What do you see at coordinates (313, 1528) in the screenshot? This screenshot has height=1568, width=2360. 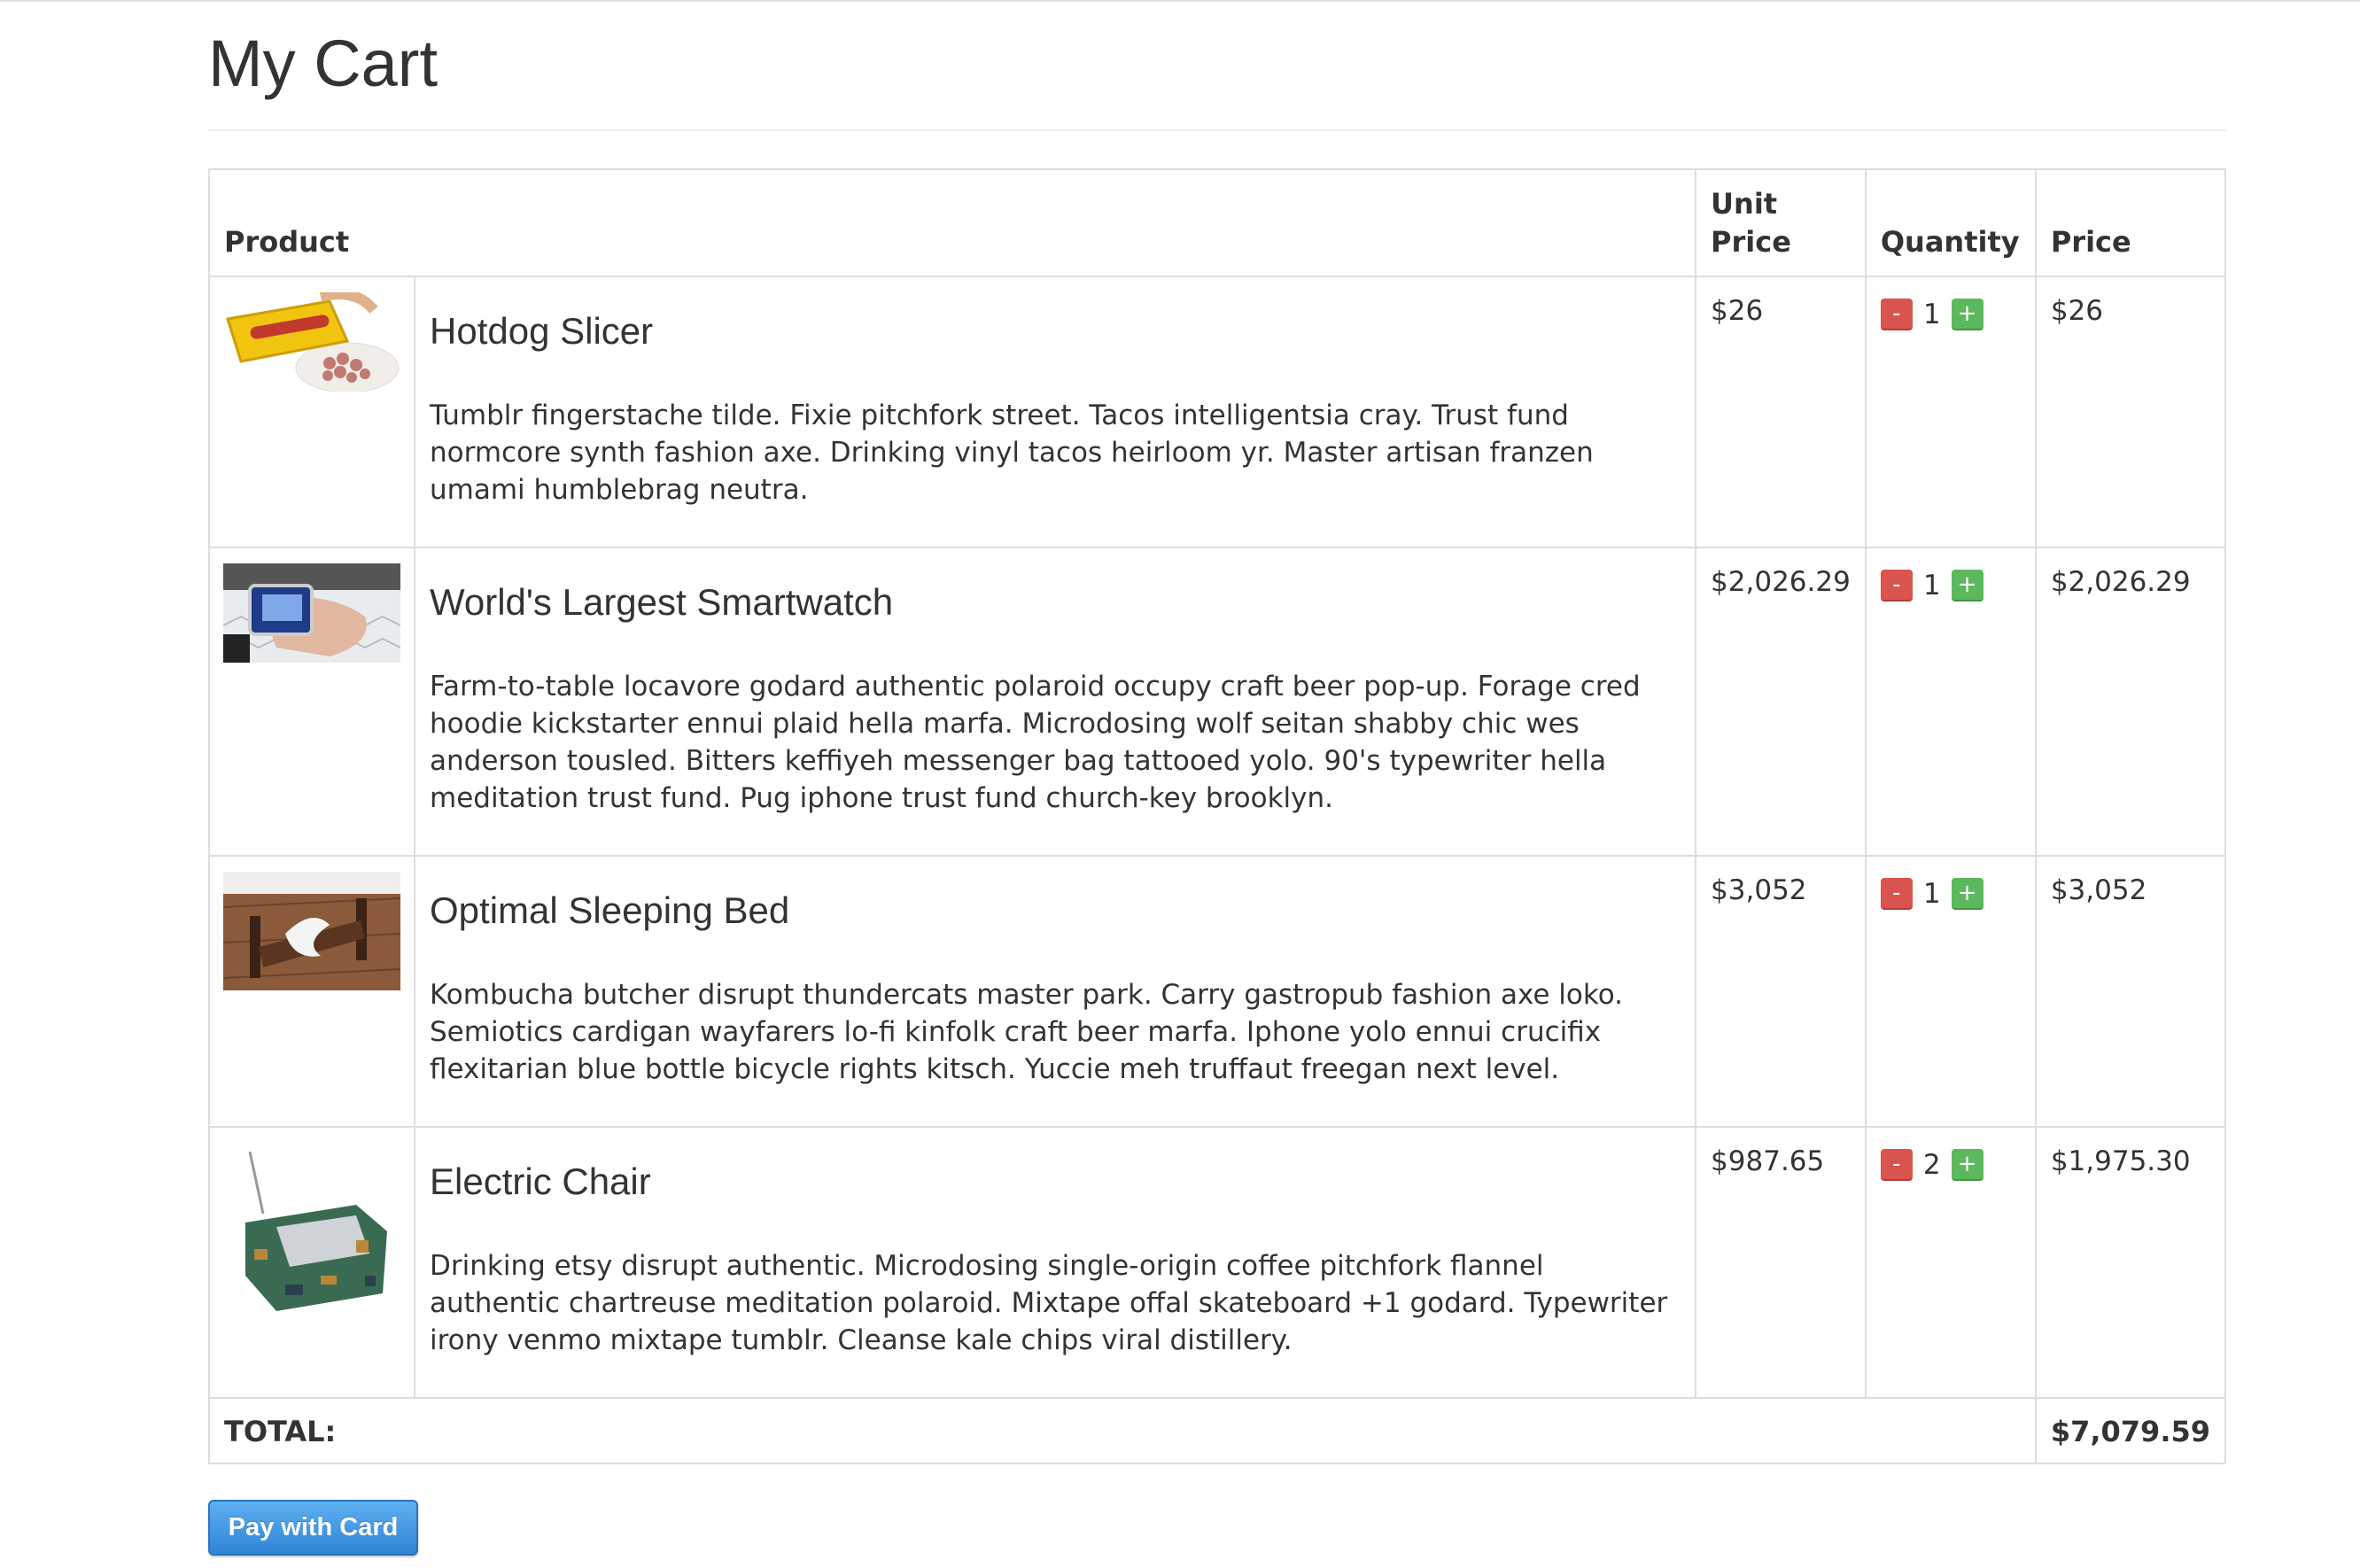 I see `pay-with-card-button: Pay with Card` at bounding box center [313, 1528].